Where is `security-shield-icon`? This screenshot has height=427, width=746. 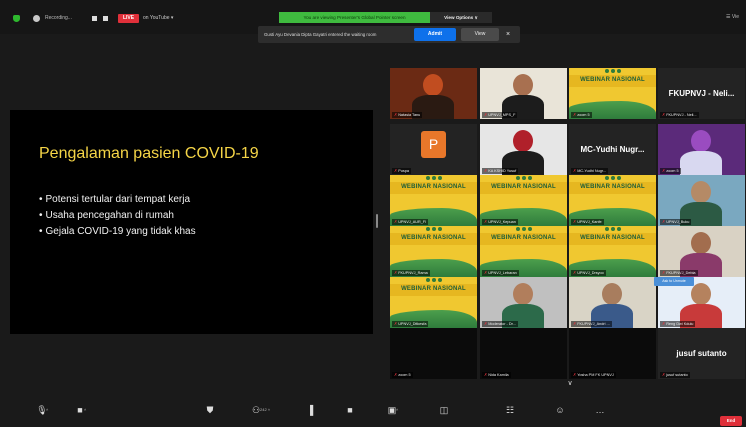
security-shield-icon is located at coordinates (16, 18).